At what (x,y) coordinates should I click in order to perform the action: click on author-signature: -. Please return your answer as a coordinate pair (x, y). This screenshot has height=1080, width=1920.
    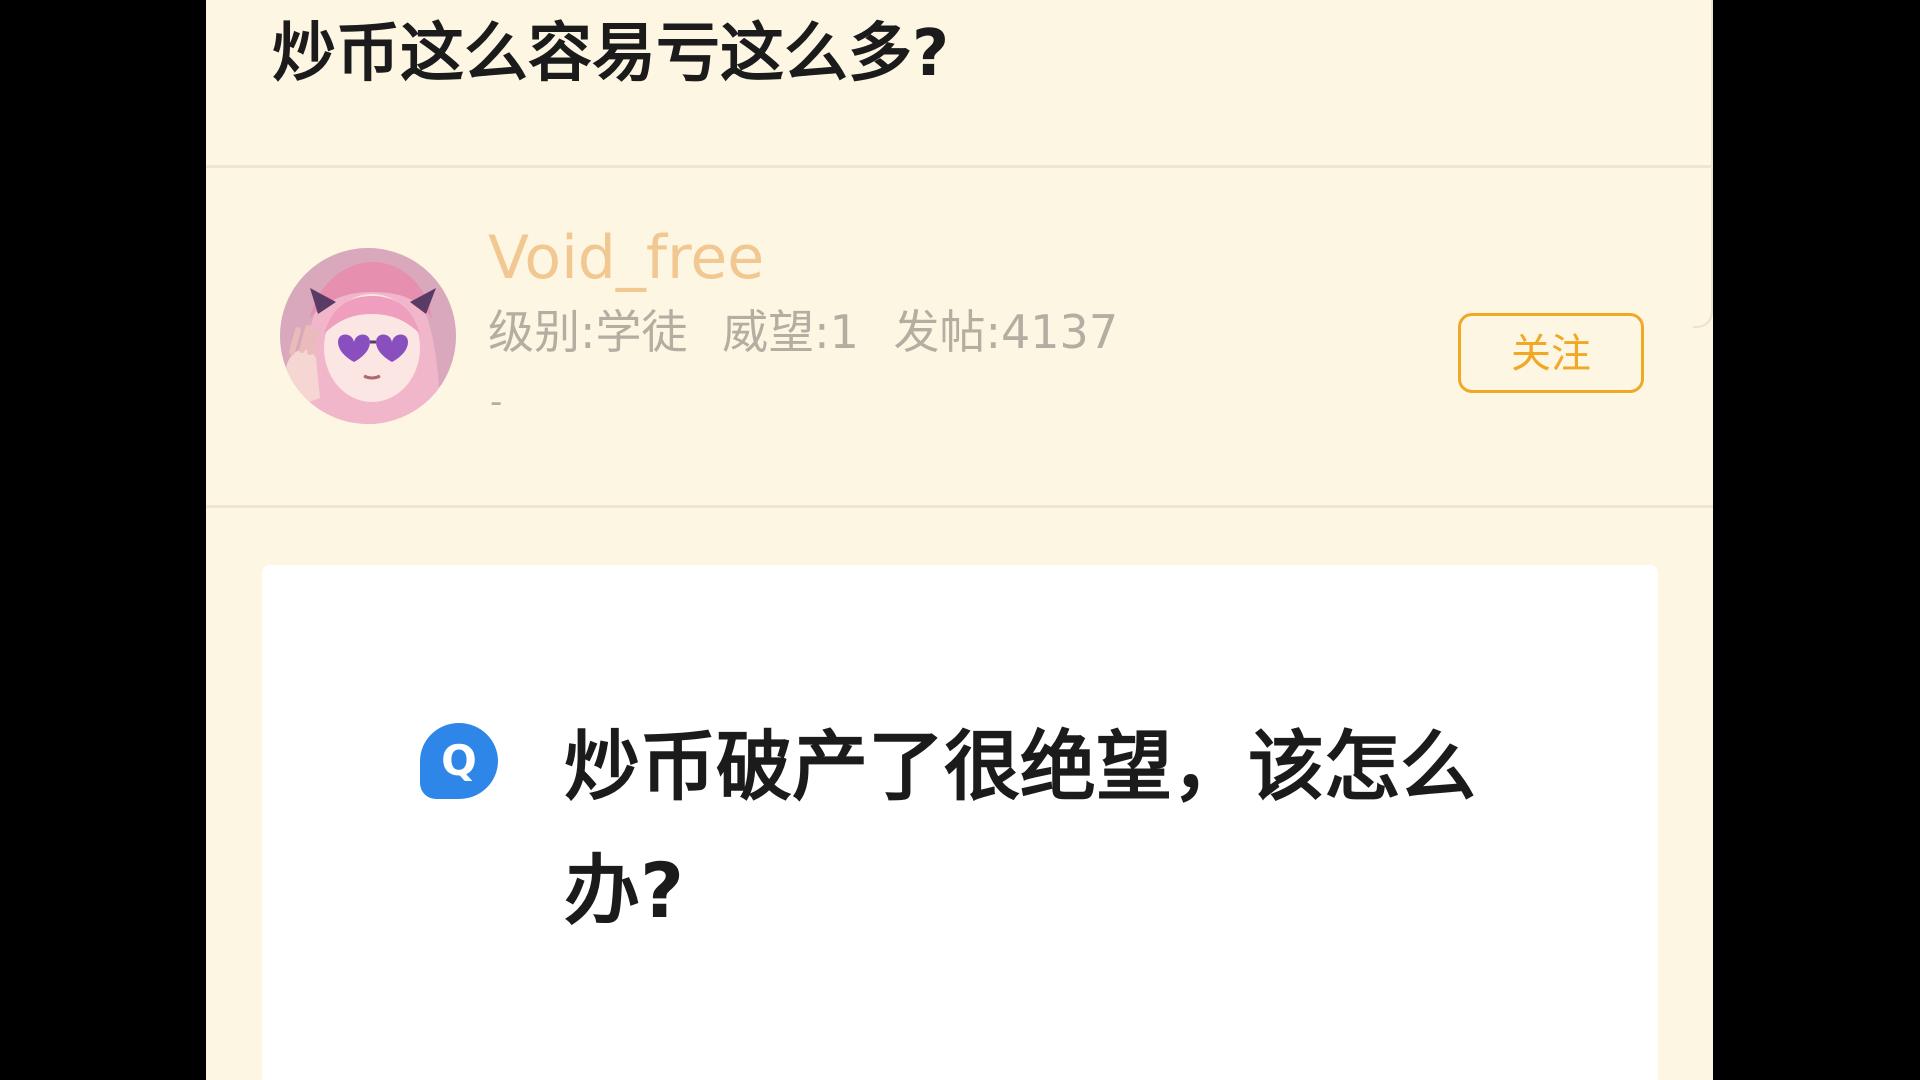
    Looking at the image, I should click on (496, 402).